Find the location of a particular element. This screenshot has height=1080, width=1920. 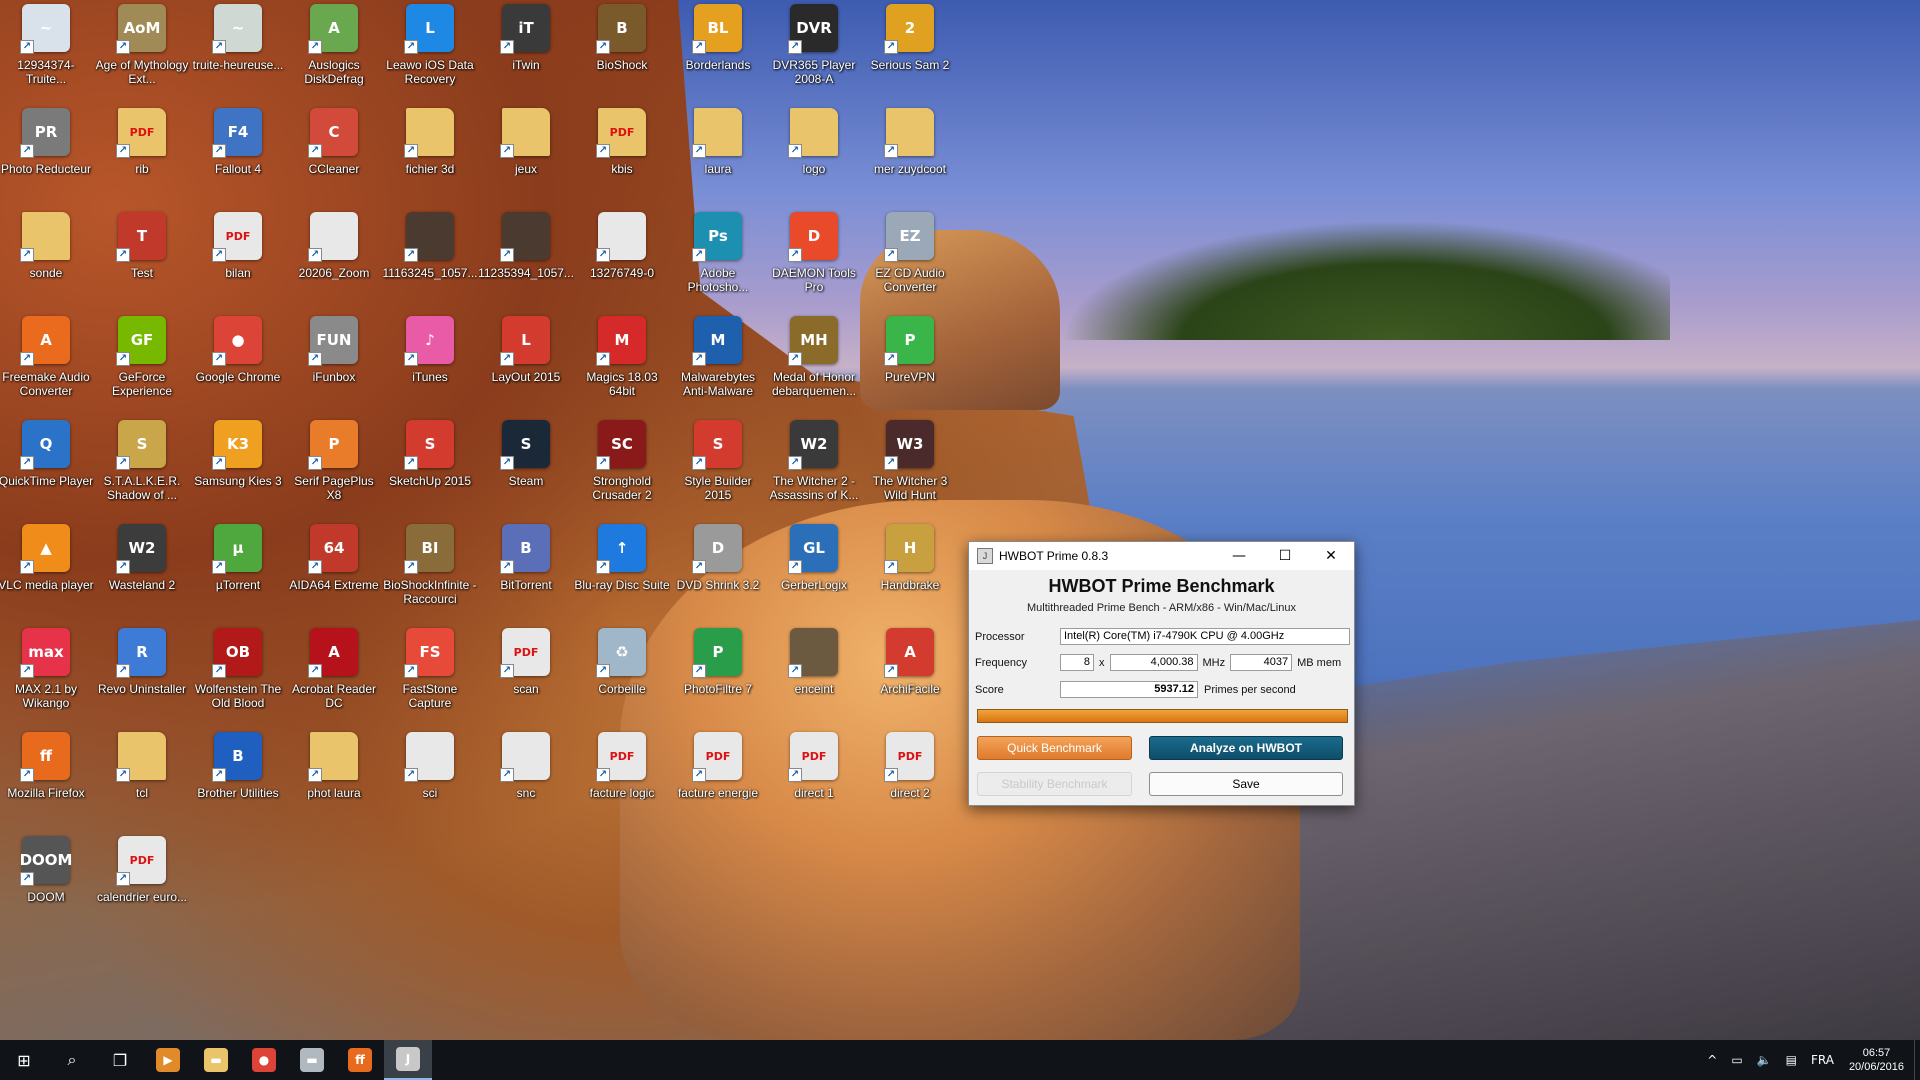

search-icon: ⌕ is located at coordinates (72, 1060).